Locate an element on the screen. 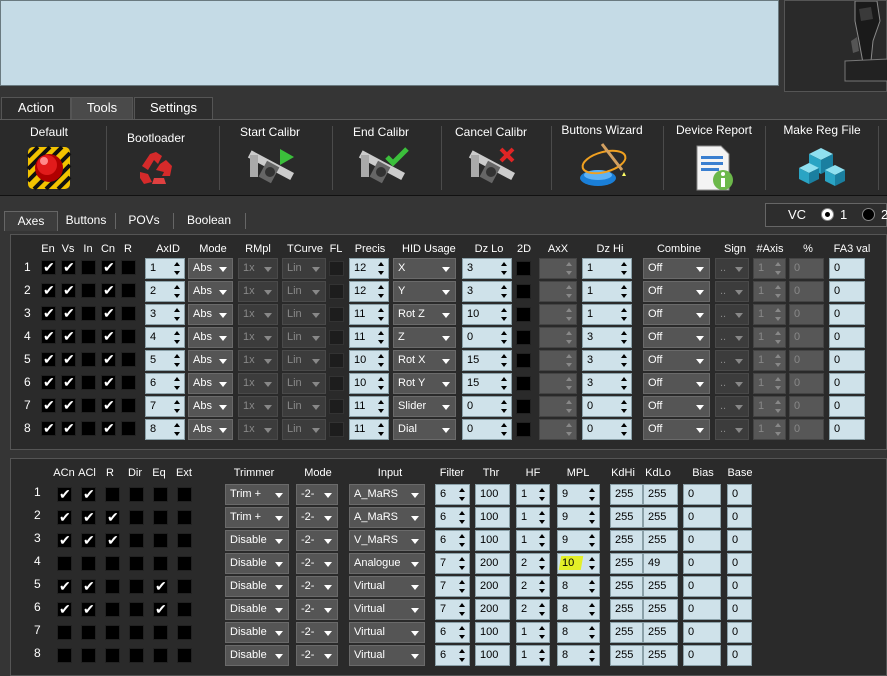 Image resolution: width=887 pixels, height=676 pixels. filter-acn-checkbox is located at coordinates (64, 609).